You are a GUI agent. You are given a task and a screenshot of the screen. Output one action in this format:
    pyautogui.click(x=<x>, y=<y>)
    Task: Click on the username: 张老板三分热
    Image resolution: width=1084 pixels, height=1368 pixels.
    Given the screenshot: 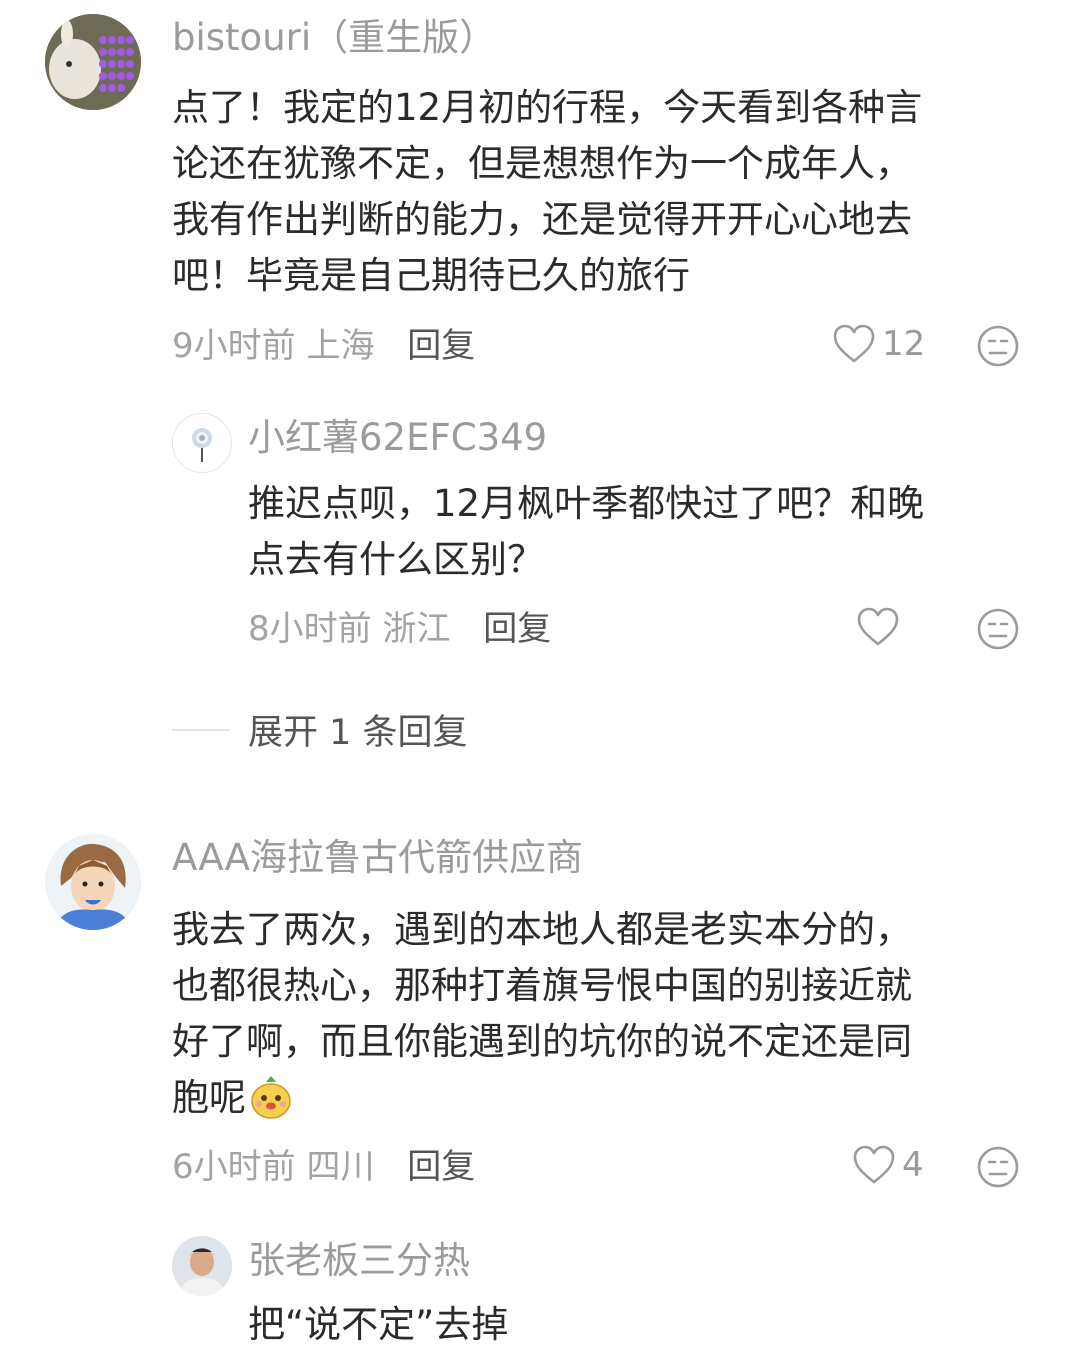 What is the action you would take?
    pyautogui.click(x=359, y=1261)
    